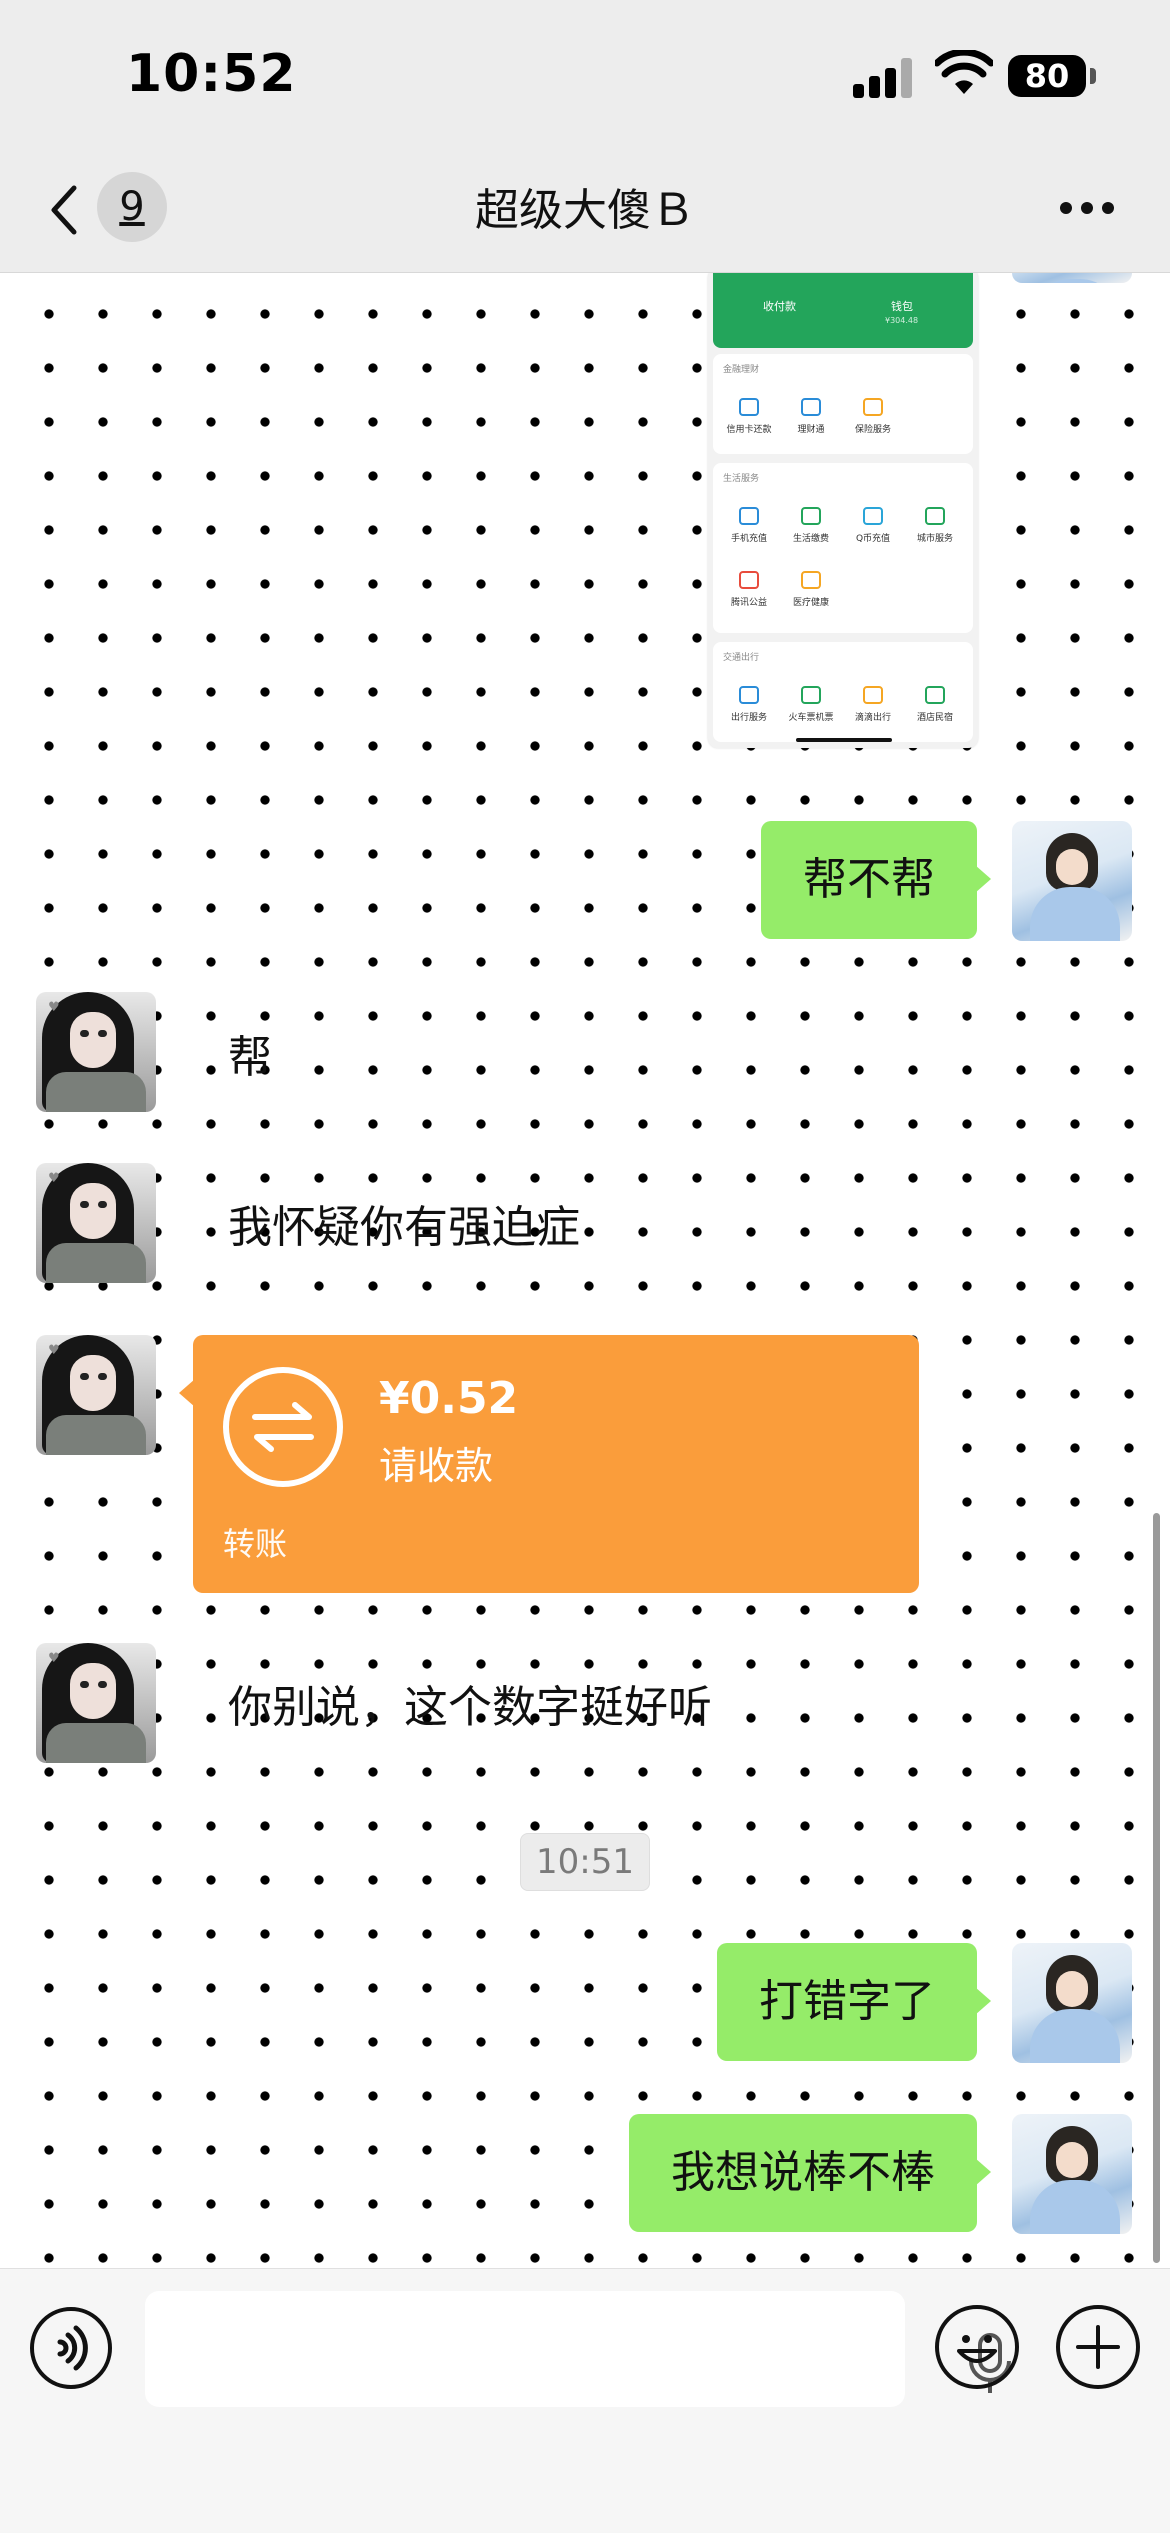 The height and width of the screenshot is (2533, 1170). Describe the element at coordinates (843, 310) in the screenshot. I see `wallet-header: 收付款 钱包 ¥304.48` at that location.